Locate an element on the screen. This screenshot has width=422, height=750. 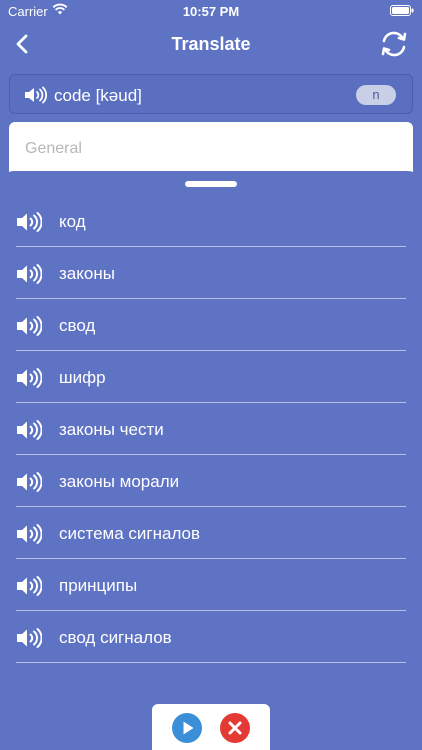
list-item: свод is located at coordinates (211, 325).